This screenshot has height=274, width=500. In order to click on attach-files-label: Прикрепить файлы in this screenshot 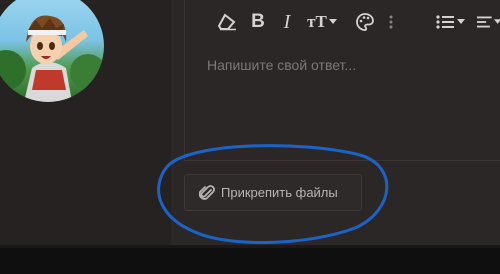, I will do `click(279, 192)`.